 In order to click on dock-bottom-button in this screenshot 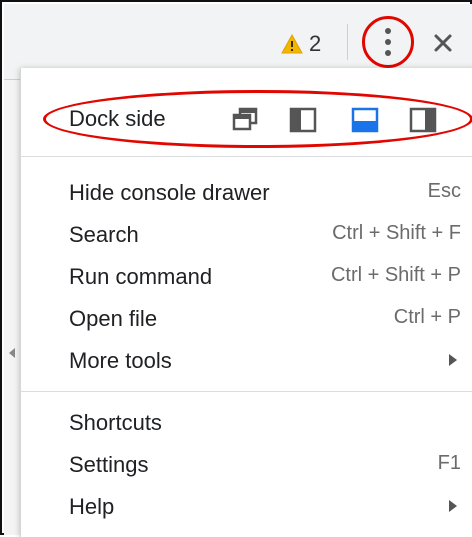, I will do `click(365, 120)`.